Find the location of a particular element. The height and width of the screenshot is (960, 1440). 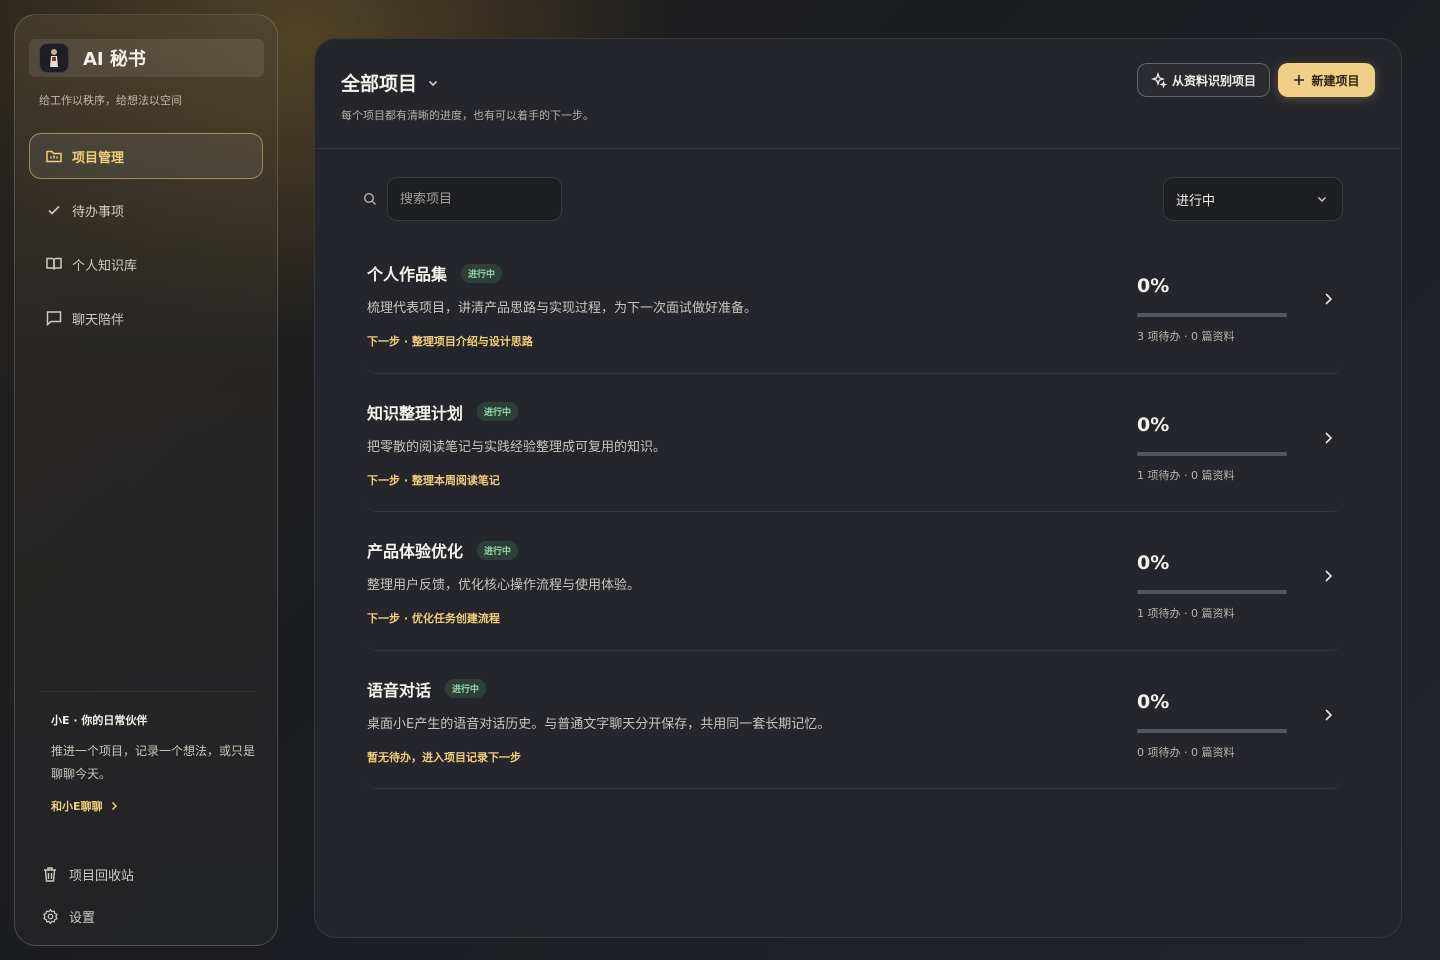

status-filter-value: 进行中 is located at coordinates (1196, 201).